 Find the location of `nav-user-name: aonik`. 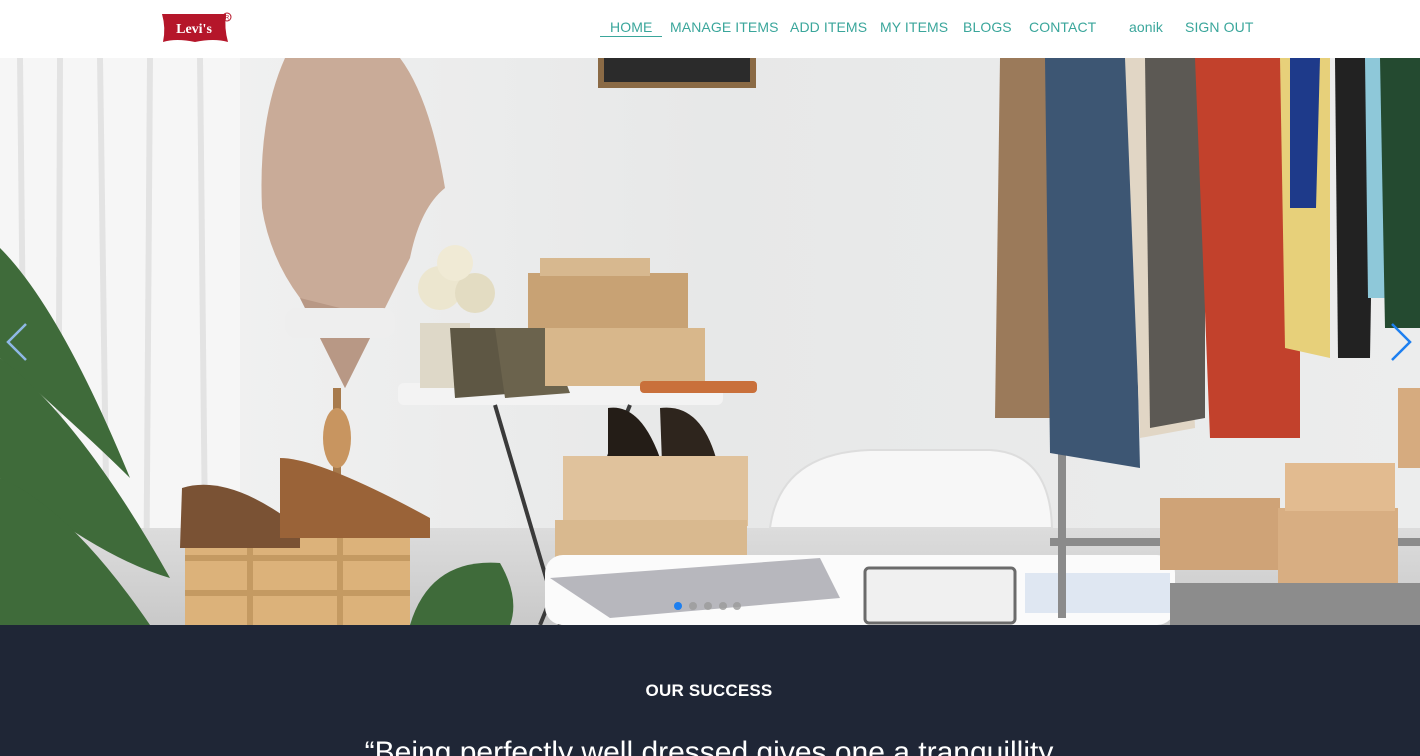

nav-user-name: aonik is located at coordinates (1146, 27).